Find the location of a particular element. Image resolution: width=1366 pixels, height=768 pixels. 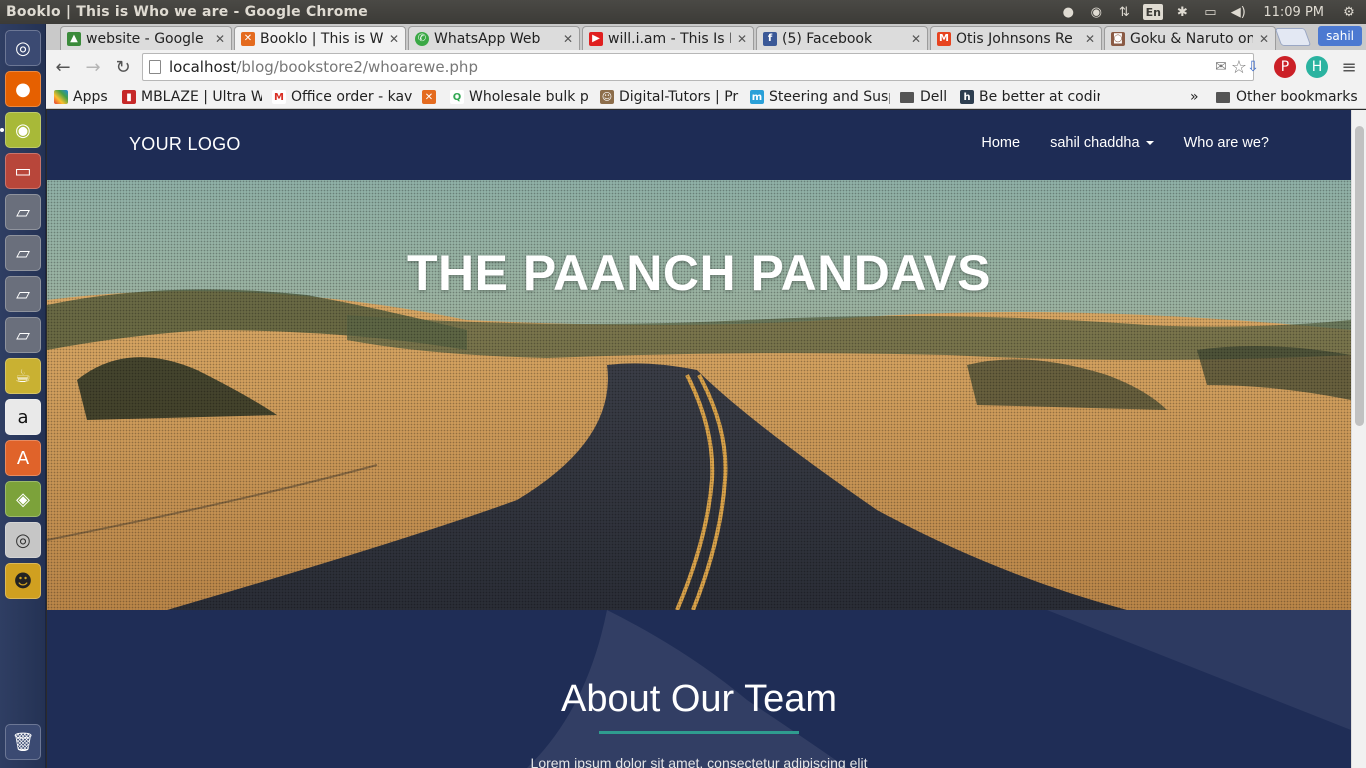

nav-user-label: sahil chaddha is located at coordinates (1095, 143).